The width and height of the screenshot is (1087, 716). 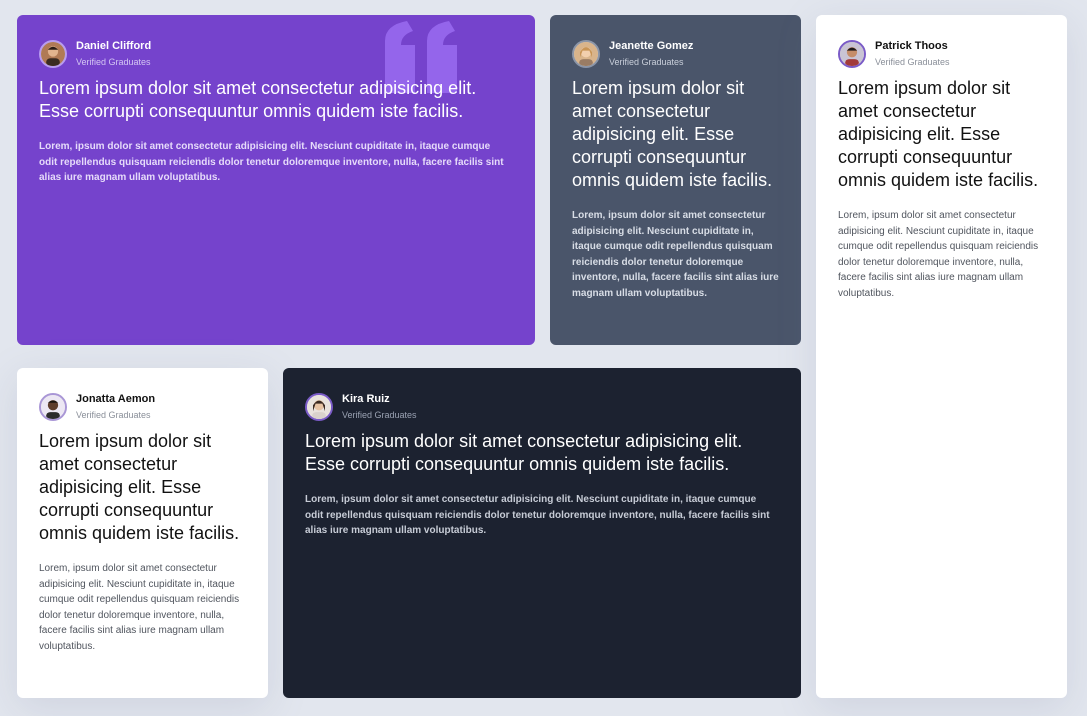 What do you see at coordinates (366, 399) in the screenshot?
I see `reviewer-name: Kira Ruiz` at bounding box center [366, 399].